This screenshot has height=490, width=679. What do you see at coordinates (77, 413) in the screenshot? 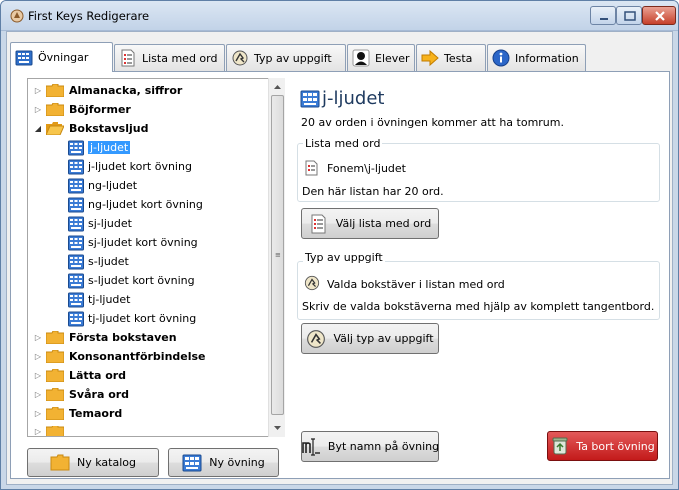
I see `tree-folder: ▷ Temaord` at bounding box center [77, 413].